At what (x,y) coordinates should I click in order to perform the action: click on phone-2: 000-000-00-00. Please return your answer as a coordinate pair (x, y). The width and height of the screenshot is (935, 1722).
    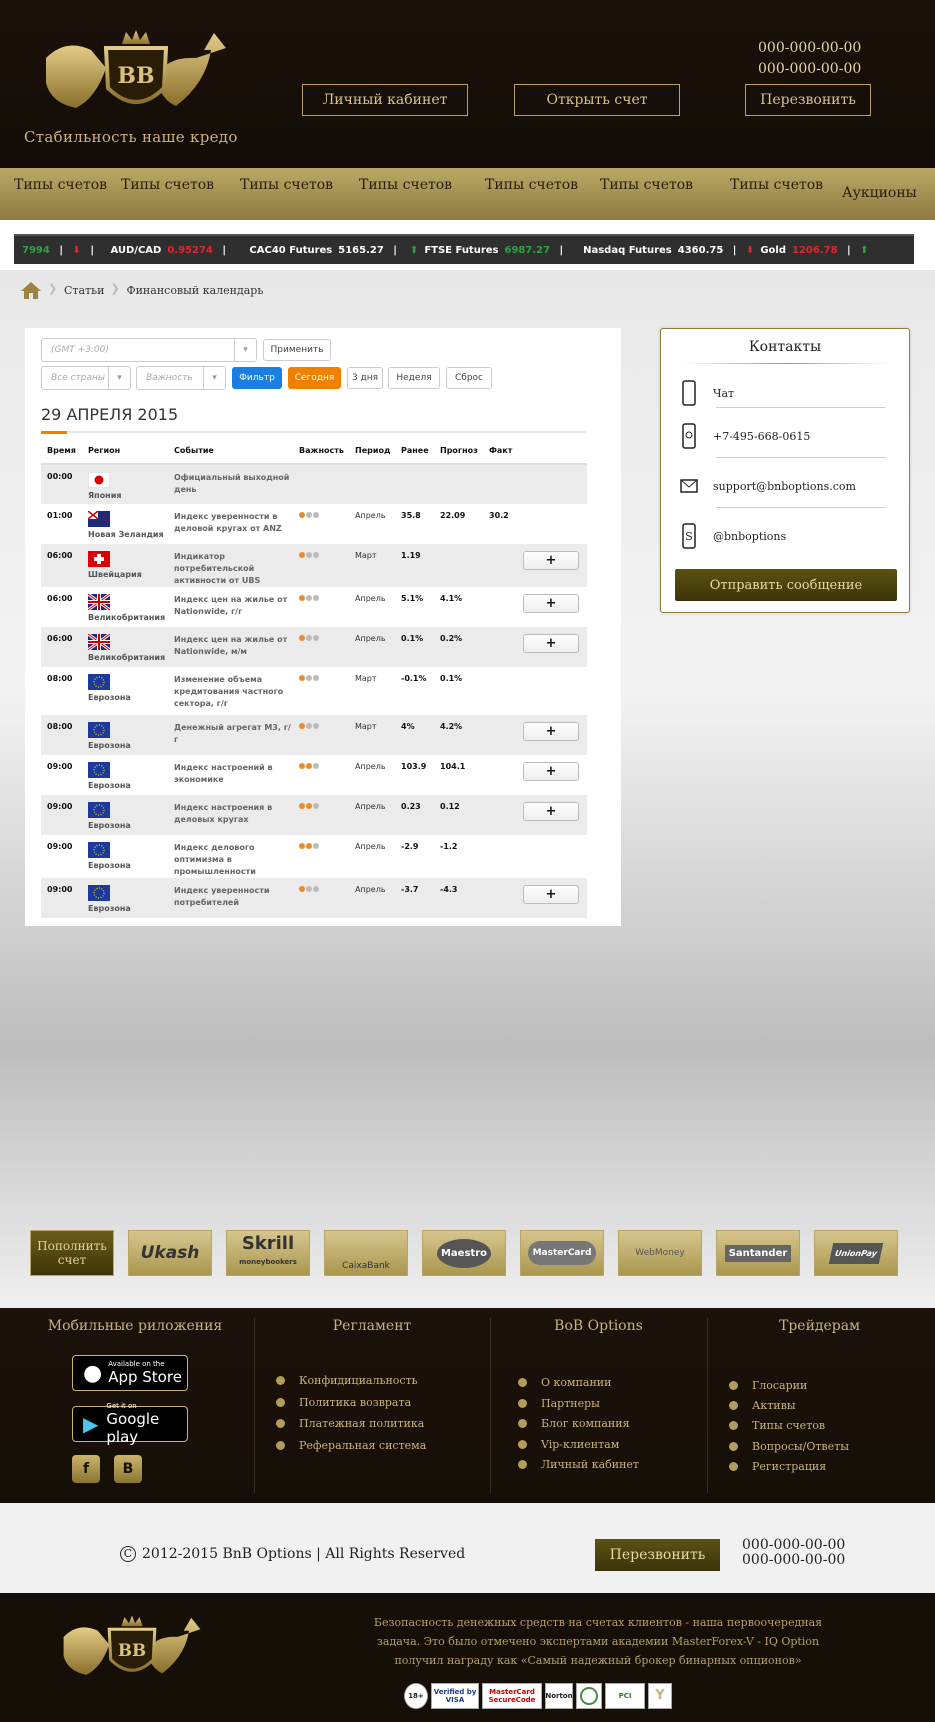
    Looking at the image, I should click on (810, 69).